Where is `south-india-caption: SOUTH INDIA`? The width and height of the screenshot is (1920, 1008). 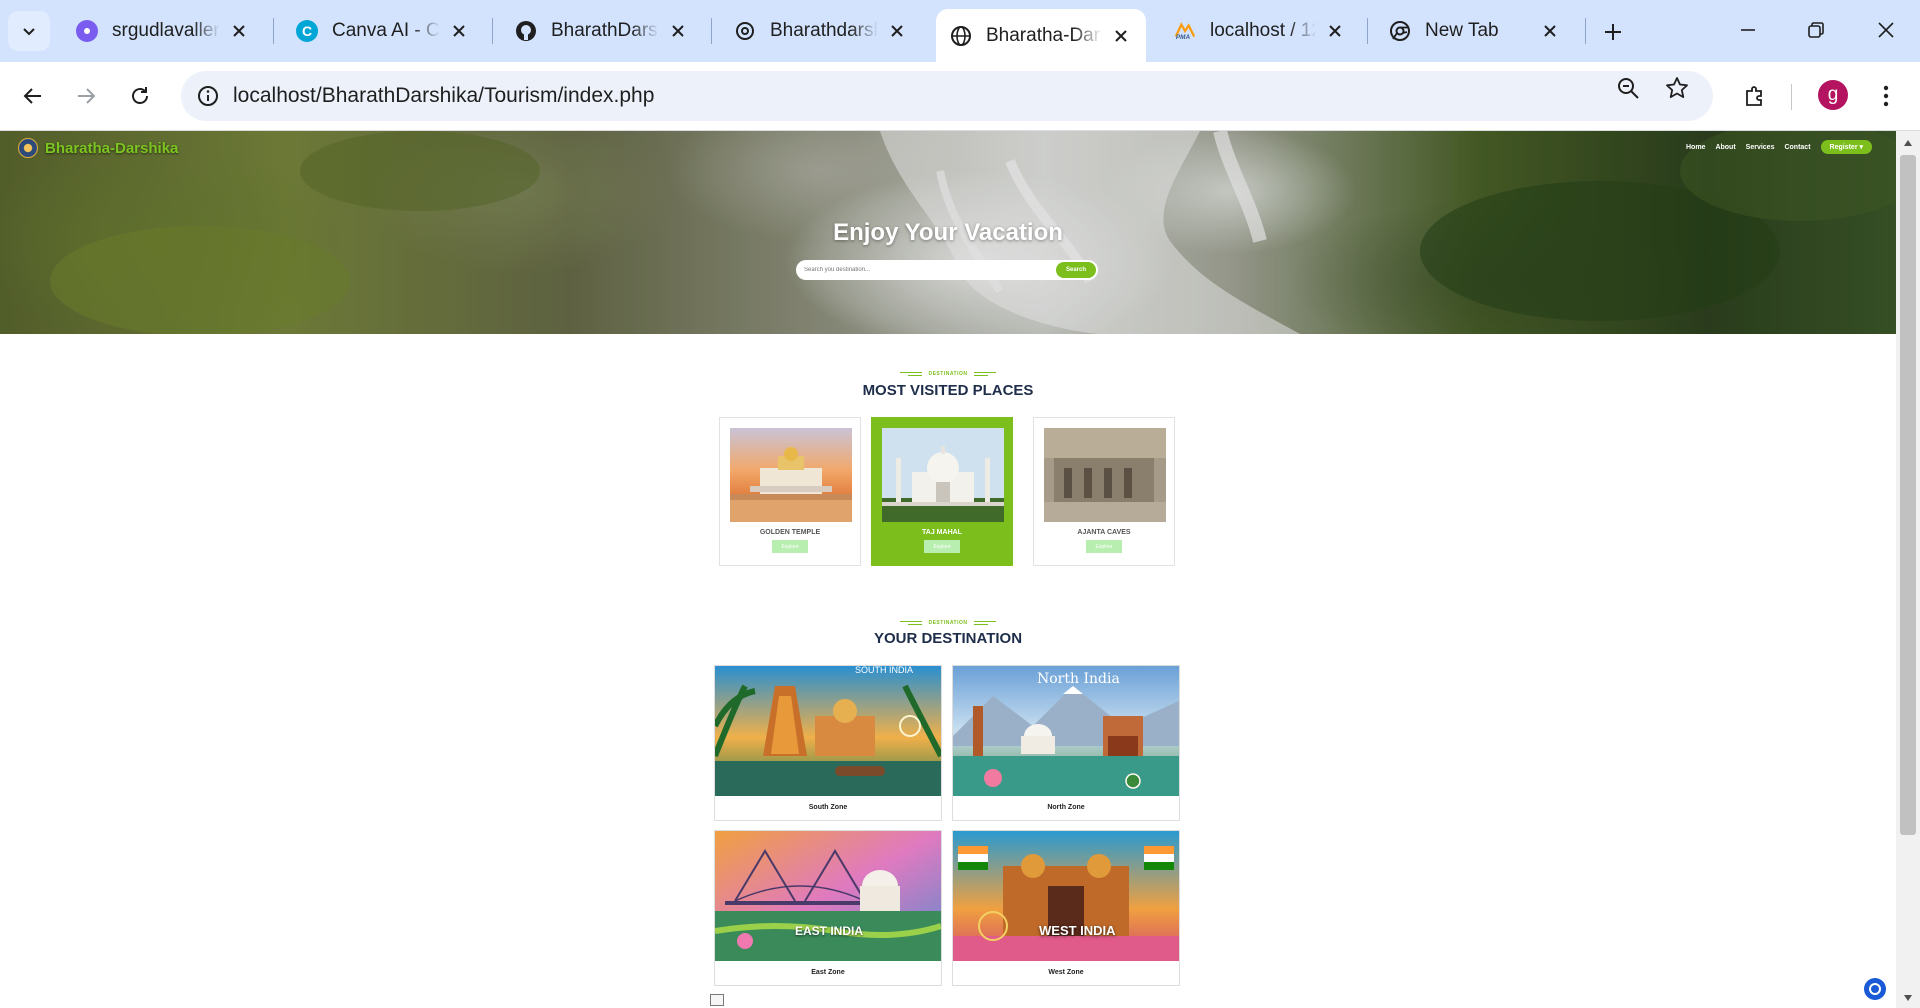
south-india-caption: SOUTH INDIA is located at coordinates (884, 670).